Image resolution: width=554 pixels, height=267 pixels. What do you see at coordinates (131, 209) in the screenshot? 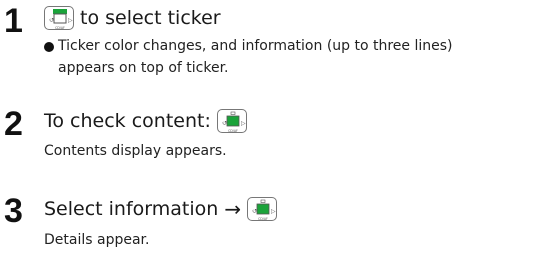
I see `step-text: Select information` at bounding box center [131, 209].